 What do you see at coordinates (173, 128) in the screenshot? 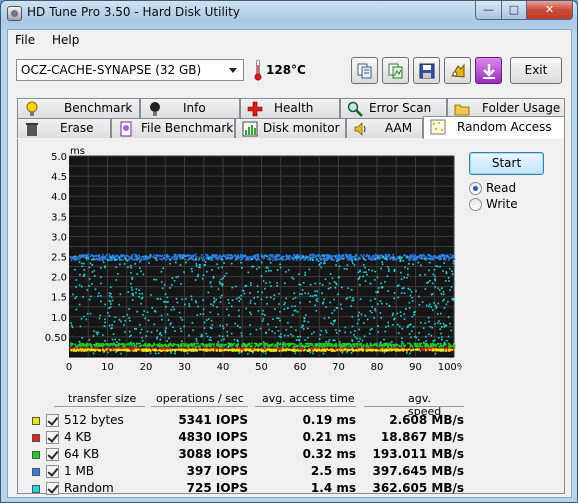
I see `tab-file-benchmark: File Benchmark` at bounding box center [173, 128].